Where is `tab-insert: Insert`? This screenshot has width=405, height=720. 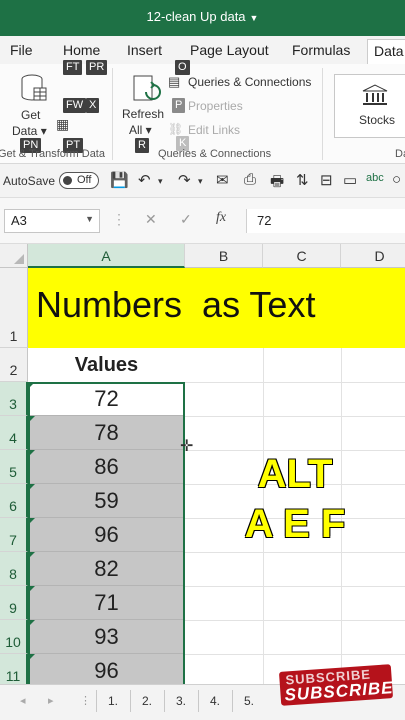 tab-insert: Insert is located at coordinates (144, 50).